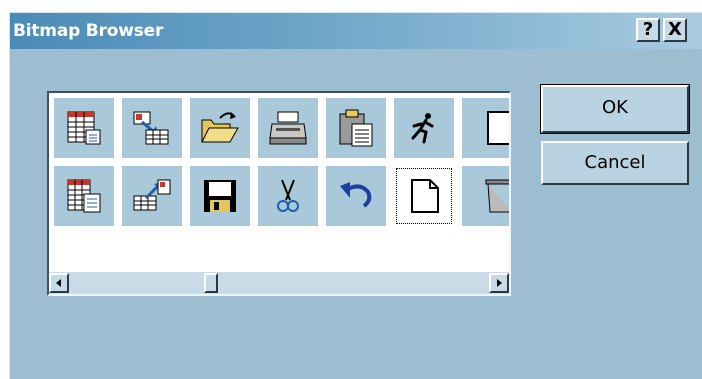 Image resolution: width=702 pixels, height=379 pixels. I want to click on bitmap-cell-selected, so click(424, 196).